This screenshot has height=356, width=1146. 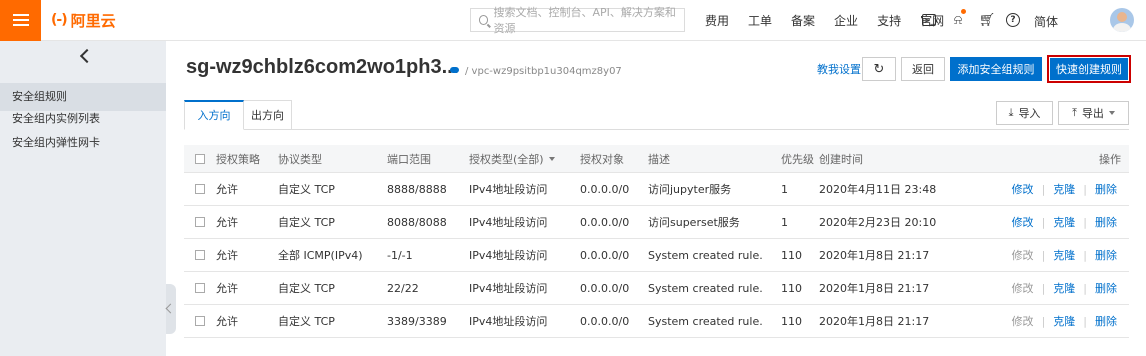 What do you see at coordinates (923, 69) in the screenshot?
I see `return-button: 返回` at bounding box center [923, 69].